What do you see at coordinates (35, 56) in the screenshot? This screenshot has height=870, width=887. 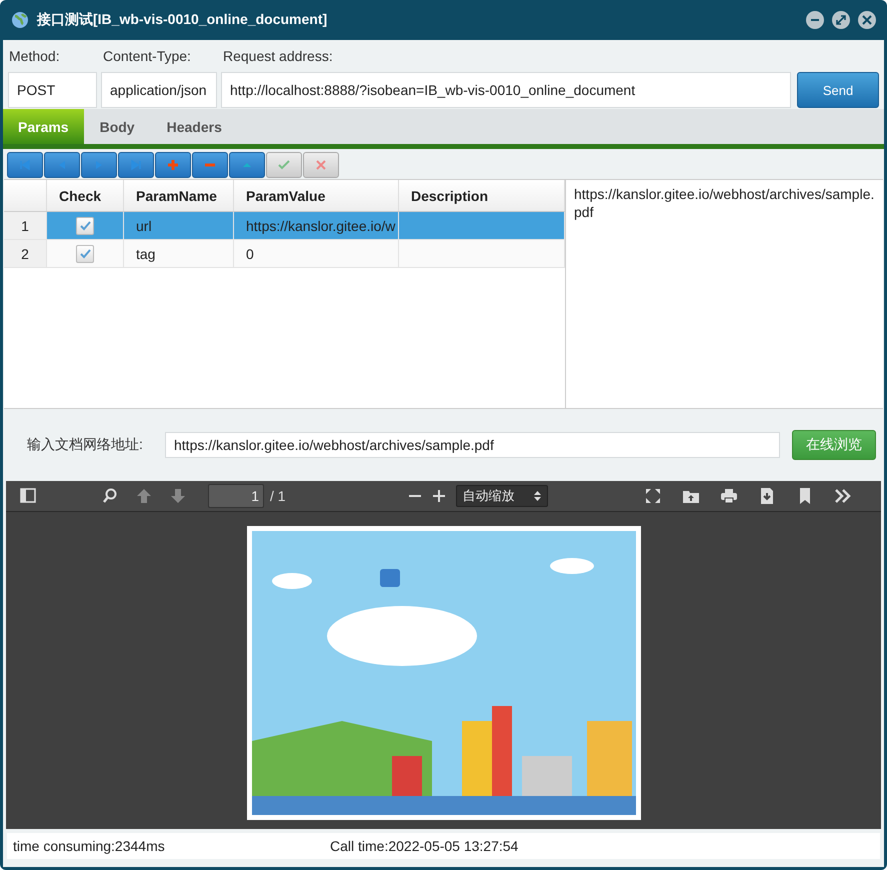 I see `method-label: Method:` at bounding box center [35, 56].